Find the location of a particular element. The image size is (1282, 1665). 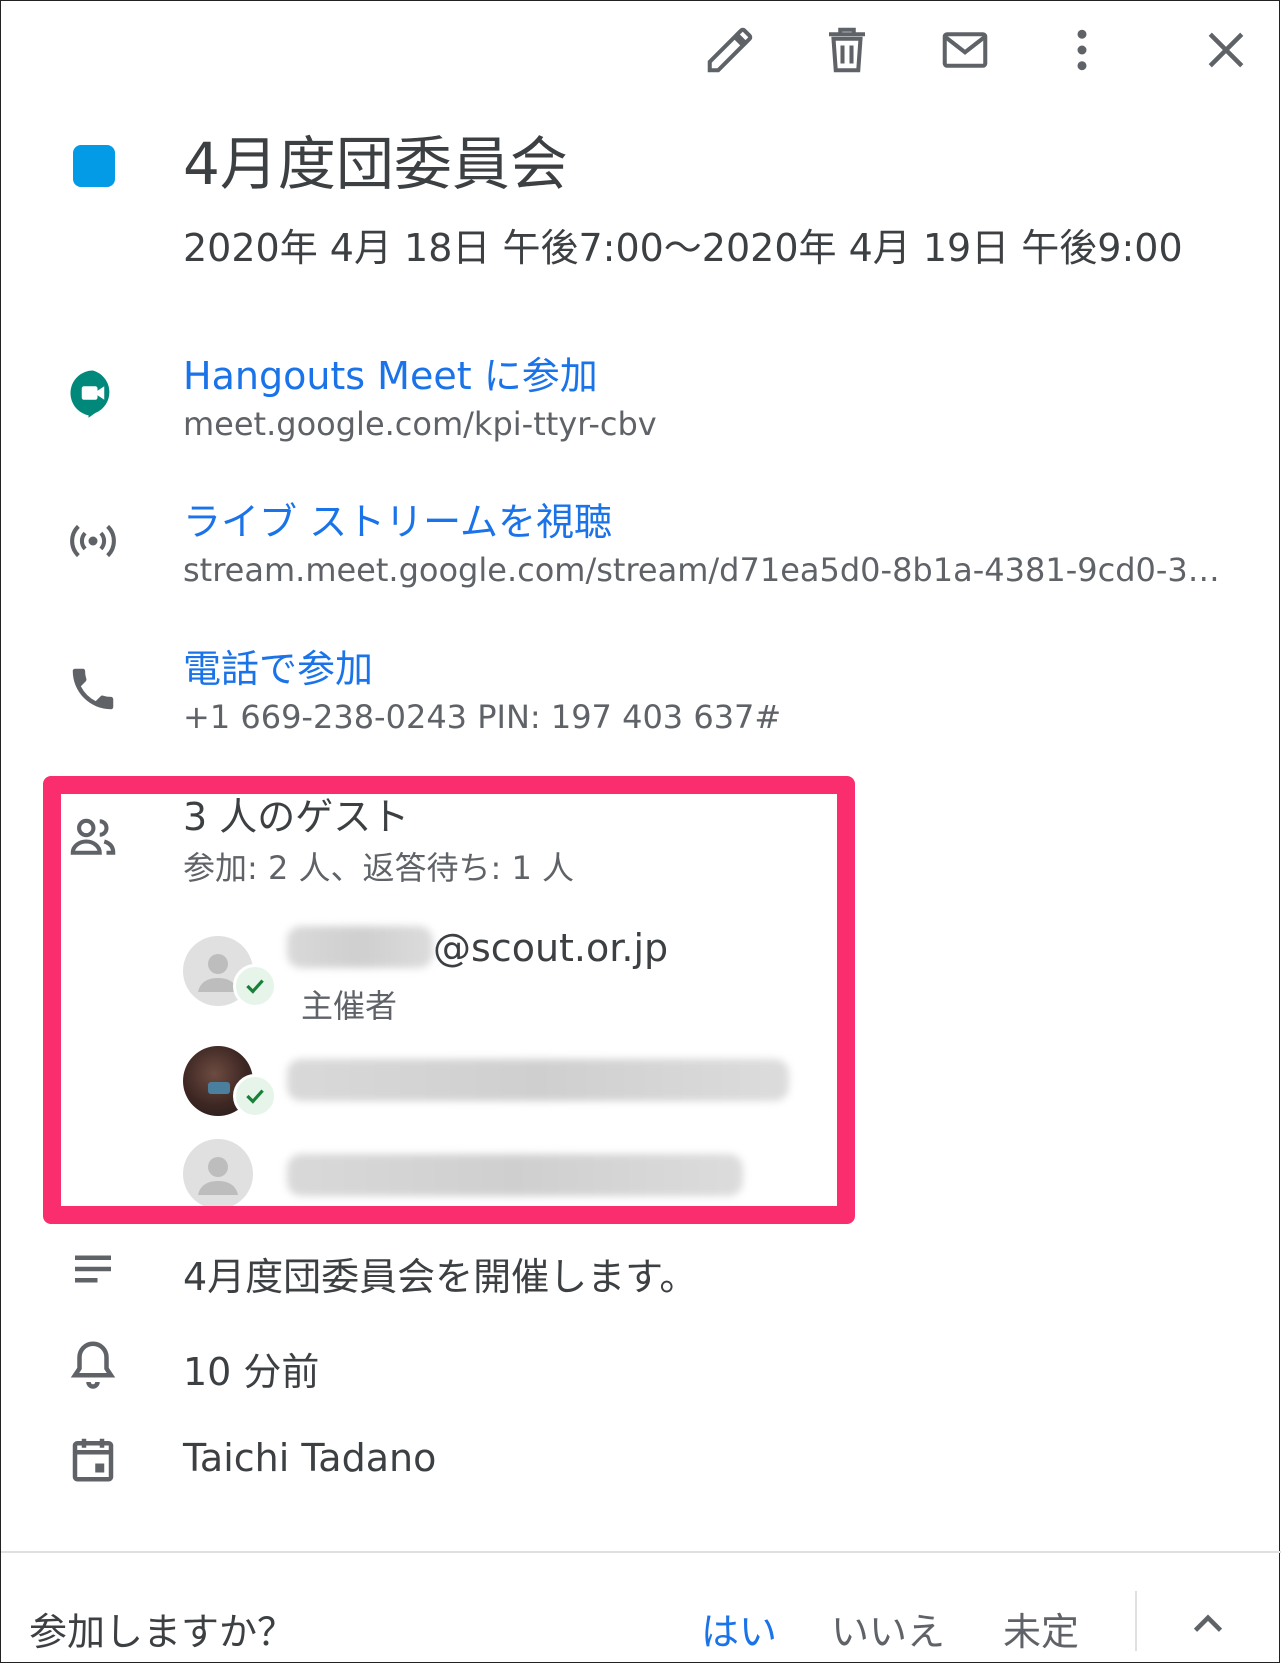

chevron-up-icon is located at coordinates (1208, 1624).